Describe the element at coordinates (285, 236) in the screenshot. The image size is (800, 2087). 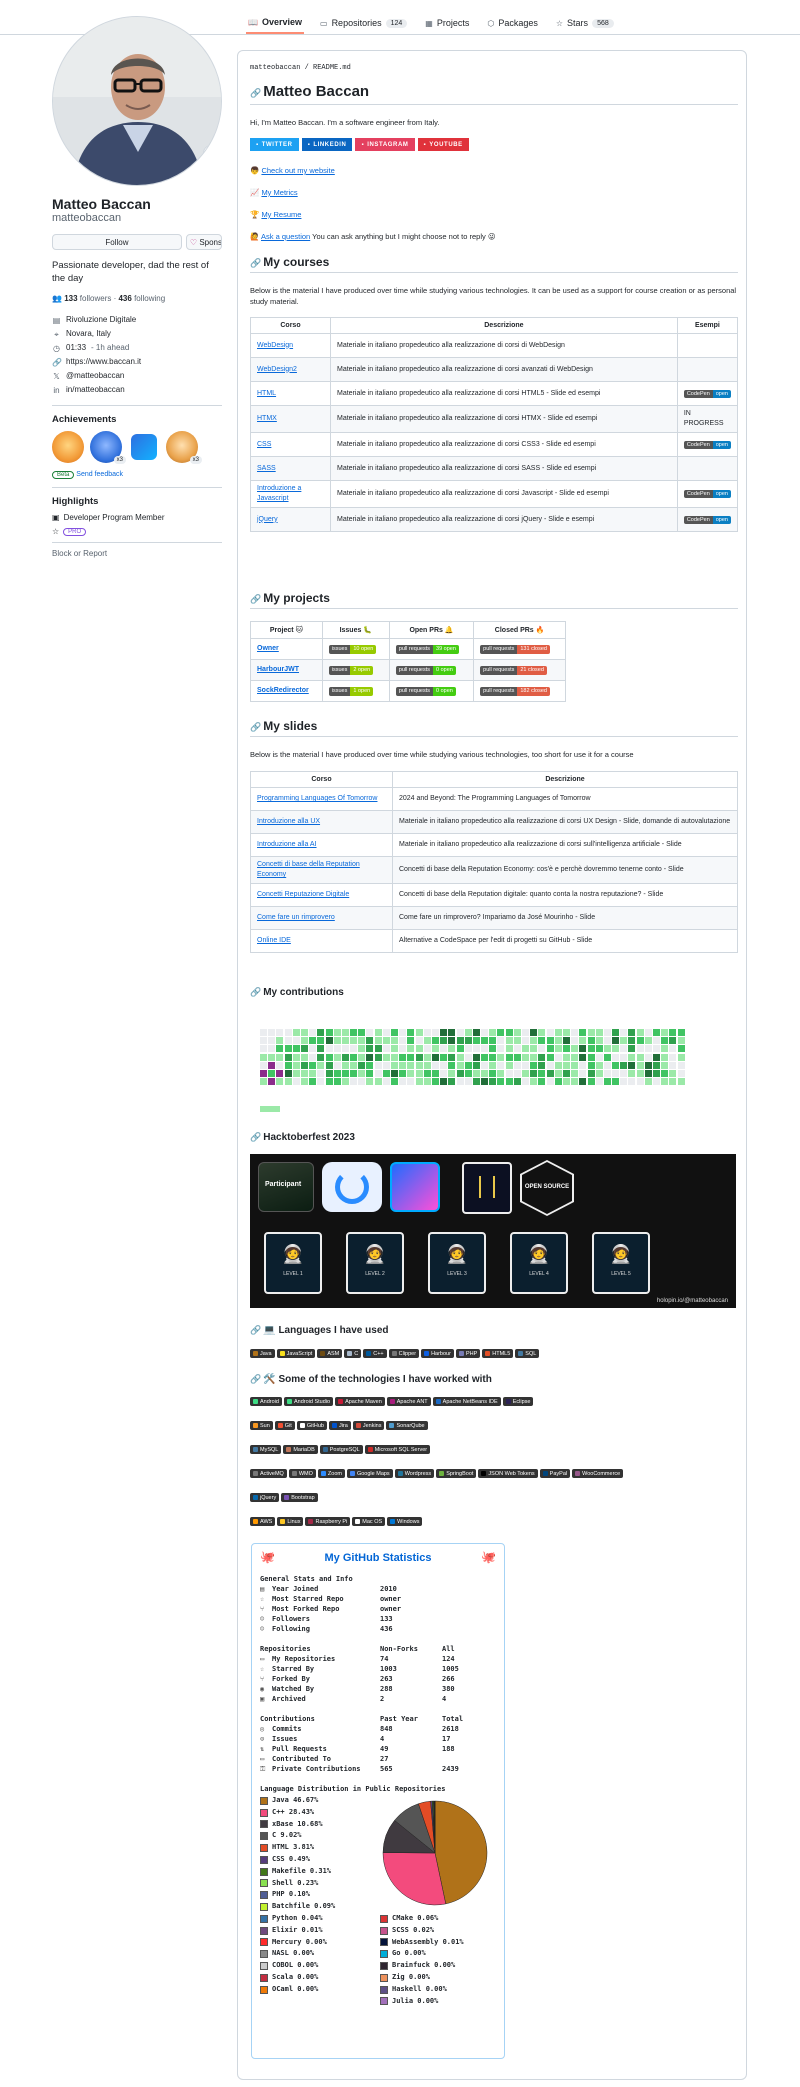
I see `readme-link: Ask a question` at that location.